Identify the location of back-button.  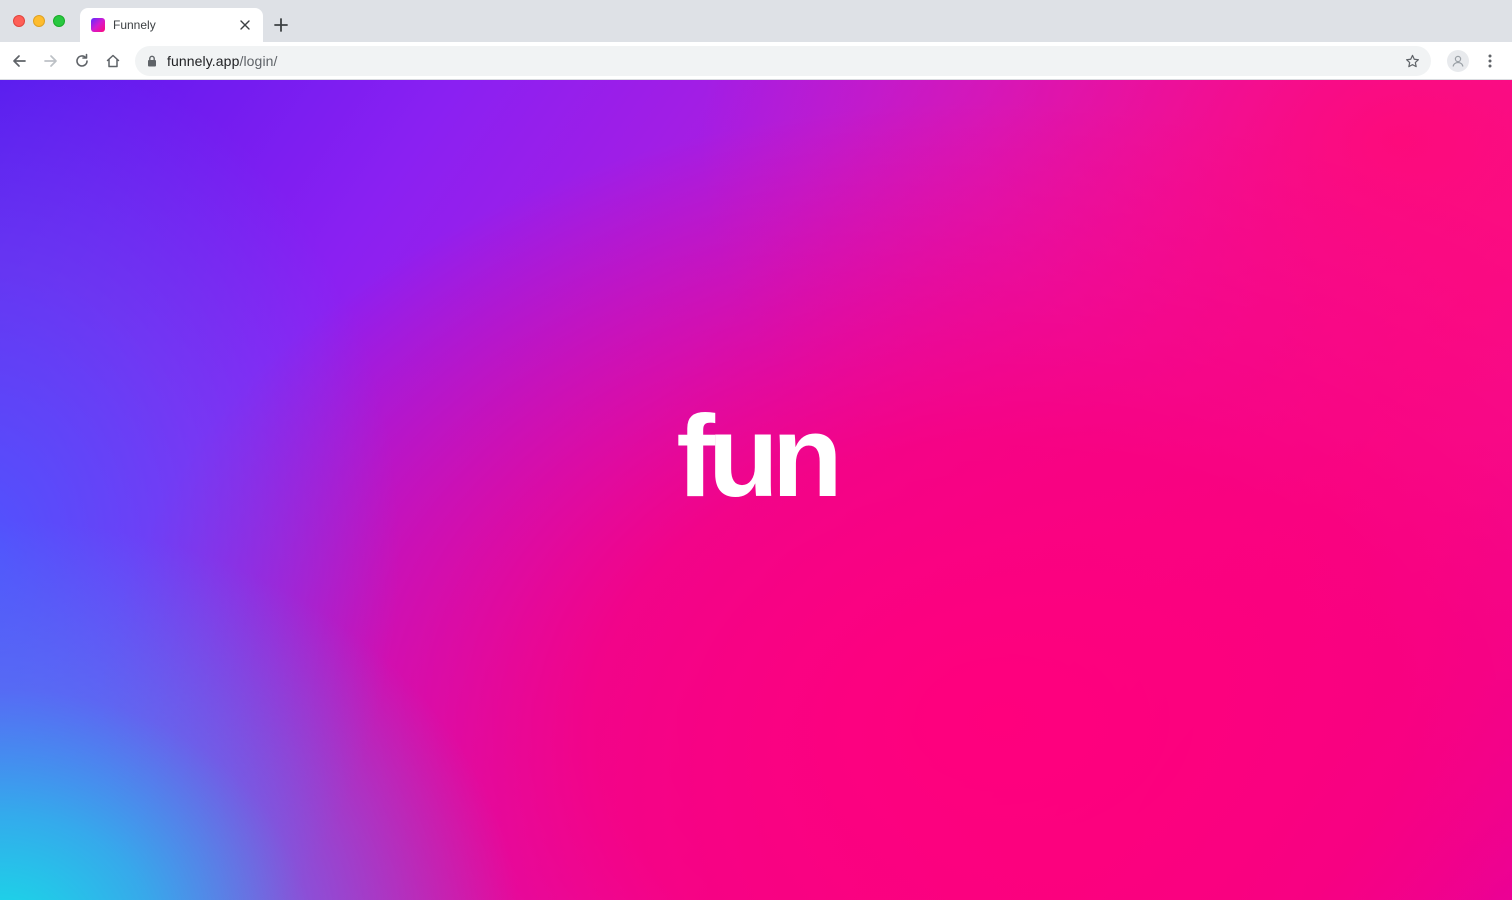
(19, 61).